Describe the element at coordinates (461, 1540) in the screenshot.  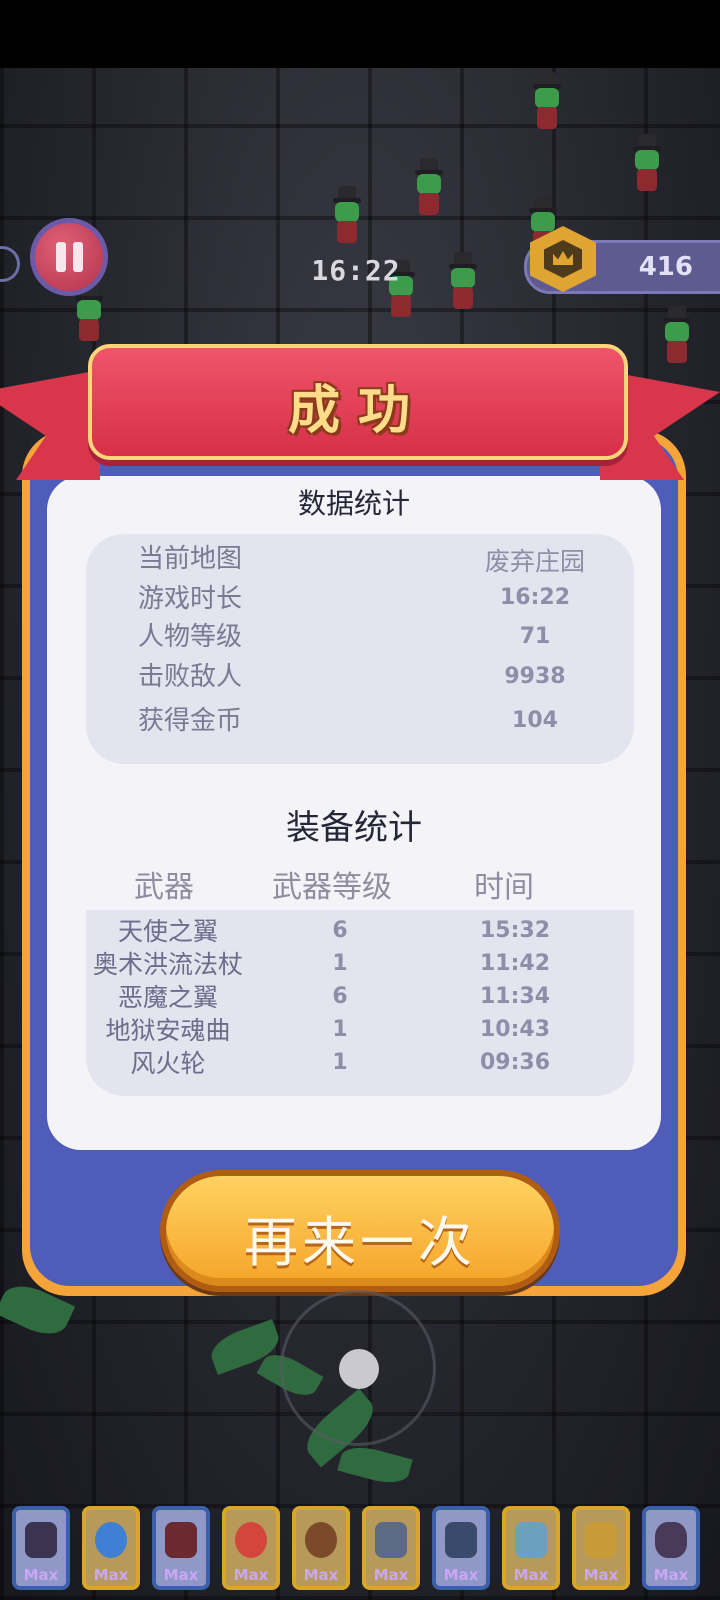
I see `armor-icon` at that location.